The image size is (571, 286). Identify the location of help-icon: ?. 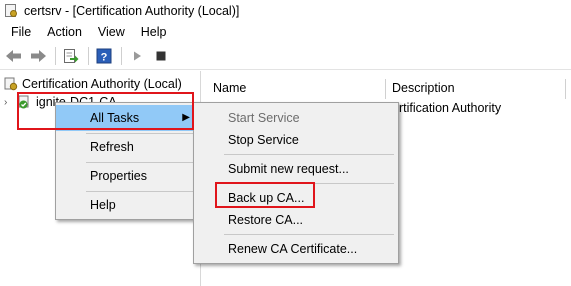
(104, 56).